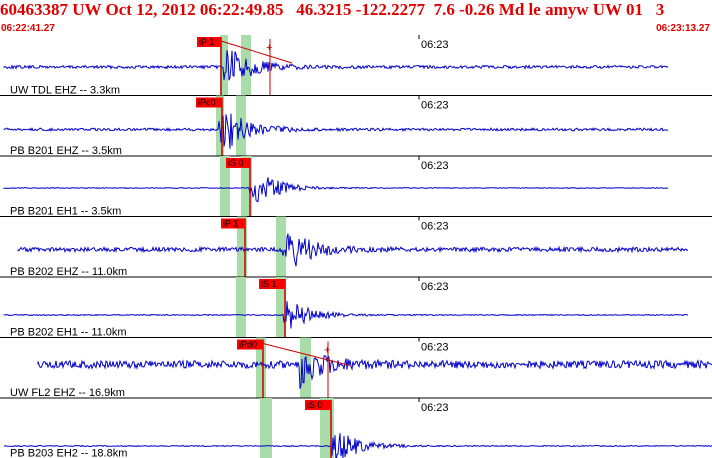 This screenshot has width=712, height=458. I want to click on trace-panel: 06:23 iS 1 PB B202 EH1 -- 11.0km, so click(356, 307).